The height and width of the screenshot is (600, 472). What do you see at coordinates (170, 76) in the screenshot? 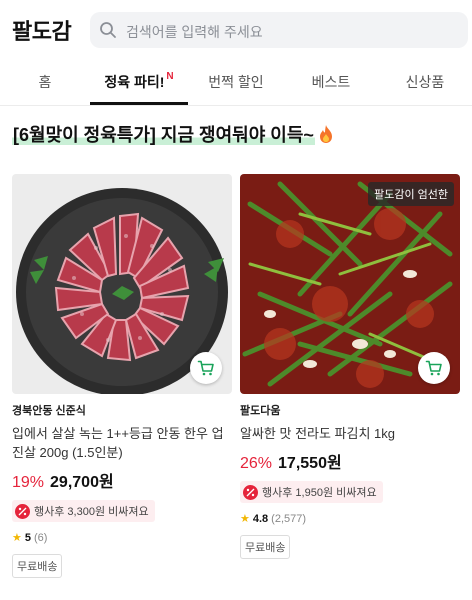
I see `new-badge: N` at bounding box center [170, 76].